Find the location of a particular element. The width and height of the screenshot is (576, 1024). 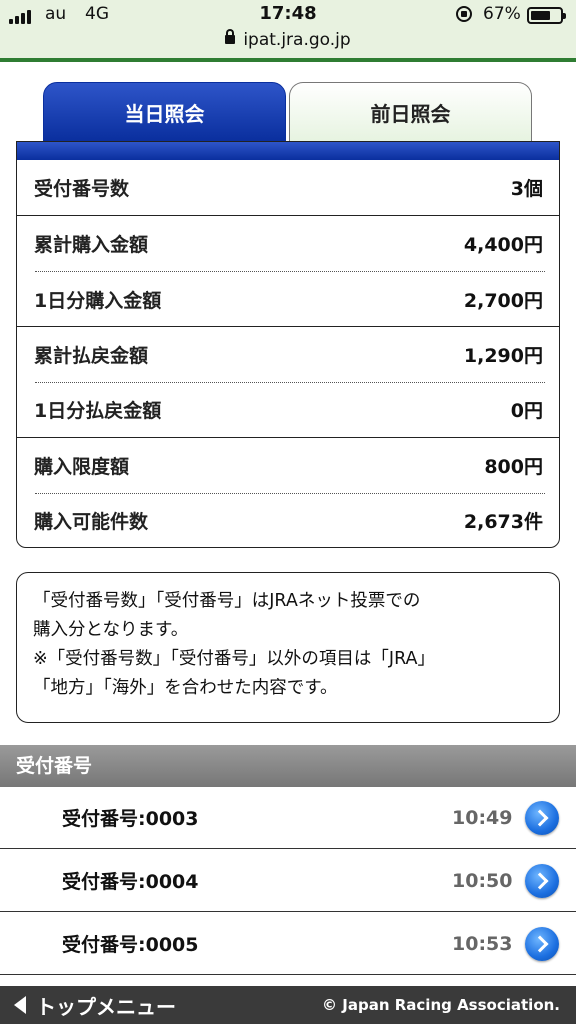

receipt-number: 受付番号:0003 is located at coordinates (130, 819).